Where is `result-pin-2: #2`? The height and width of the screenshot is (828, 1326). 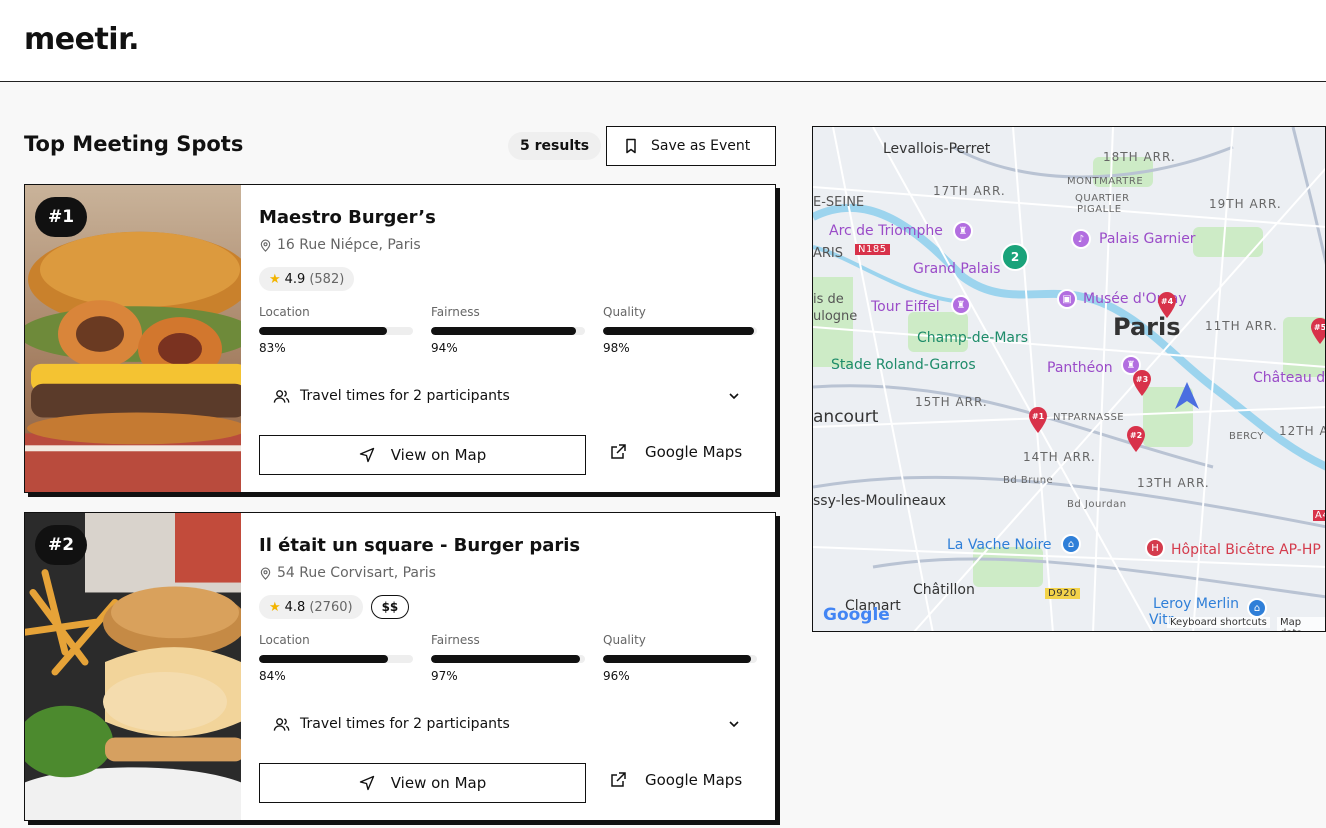 result-pin-2: #2 is located at coordinates (1136, 439).